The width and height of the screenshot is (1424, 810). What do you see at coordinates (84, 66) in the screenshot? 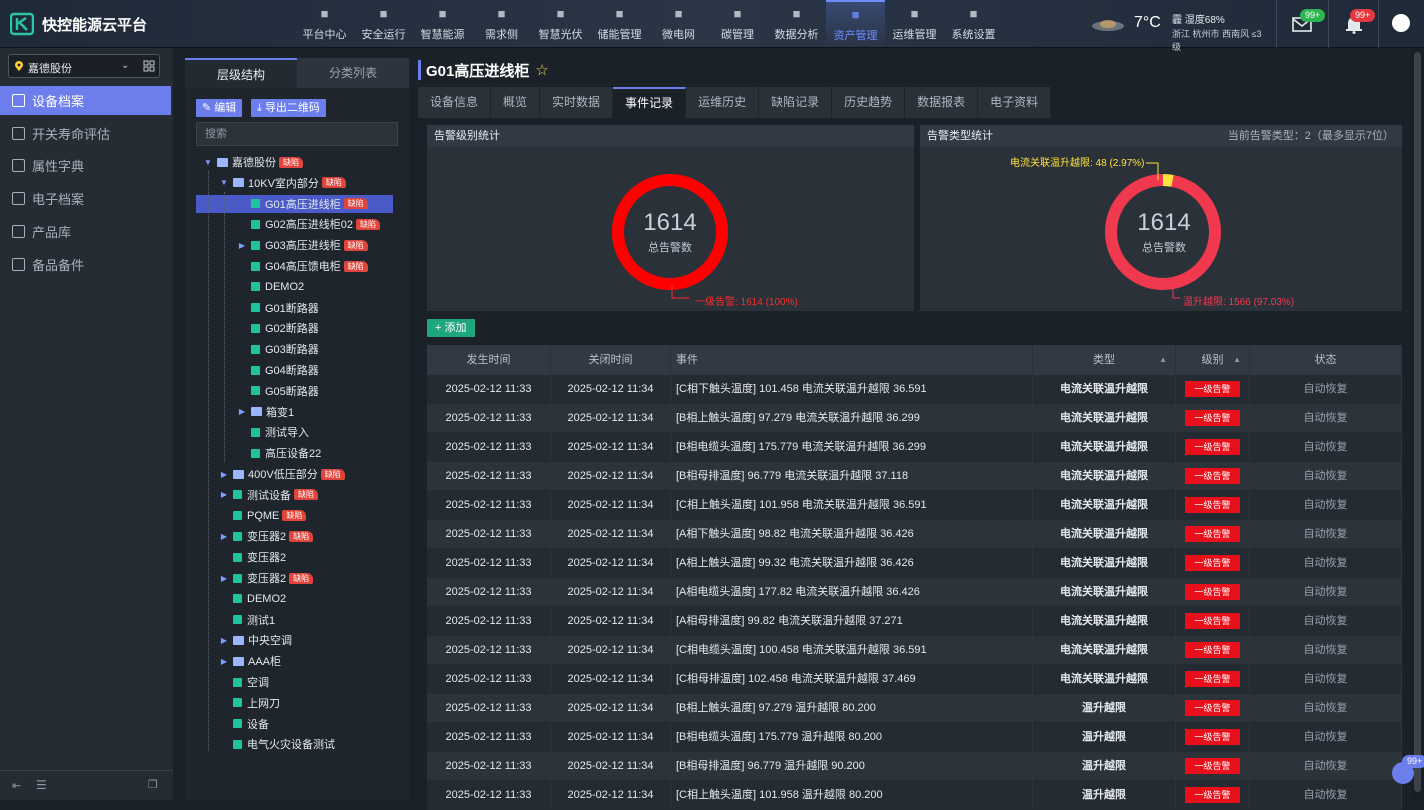
I see `company-select: 嘉德股份 ⌄` at bounding box center [84, 66].